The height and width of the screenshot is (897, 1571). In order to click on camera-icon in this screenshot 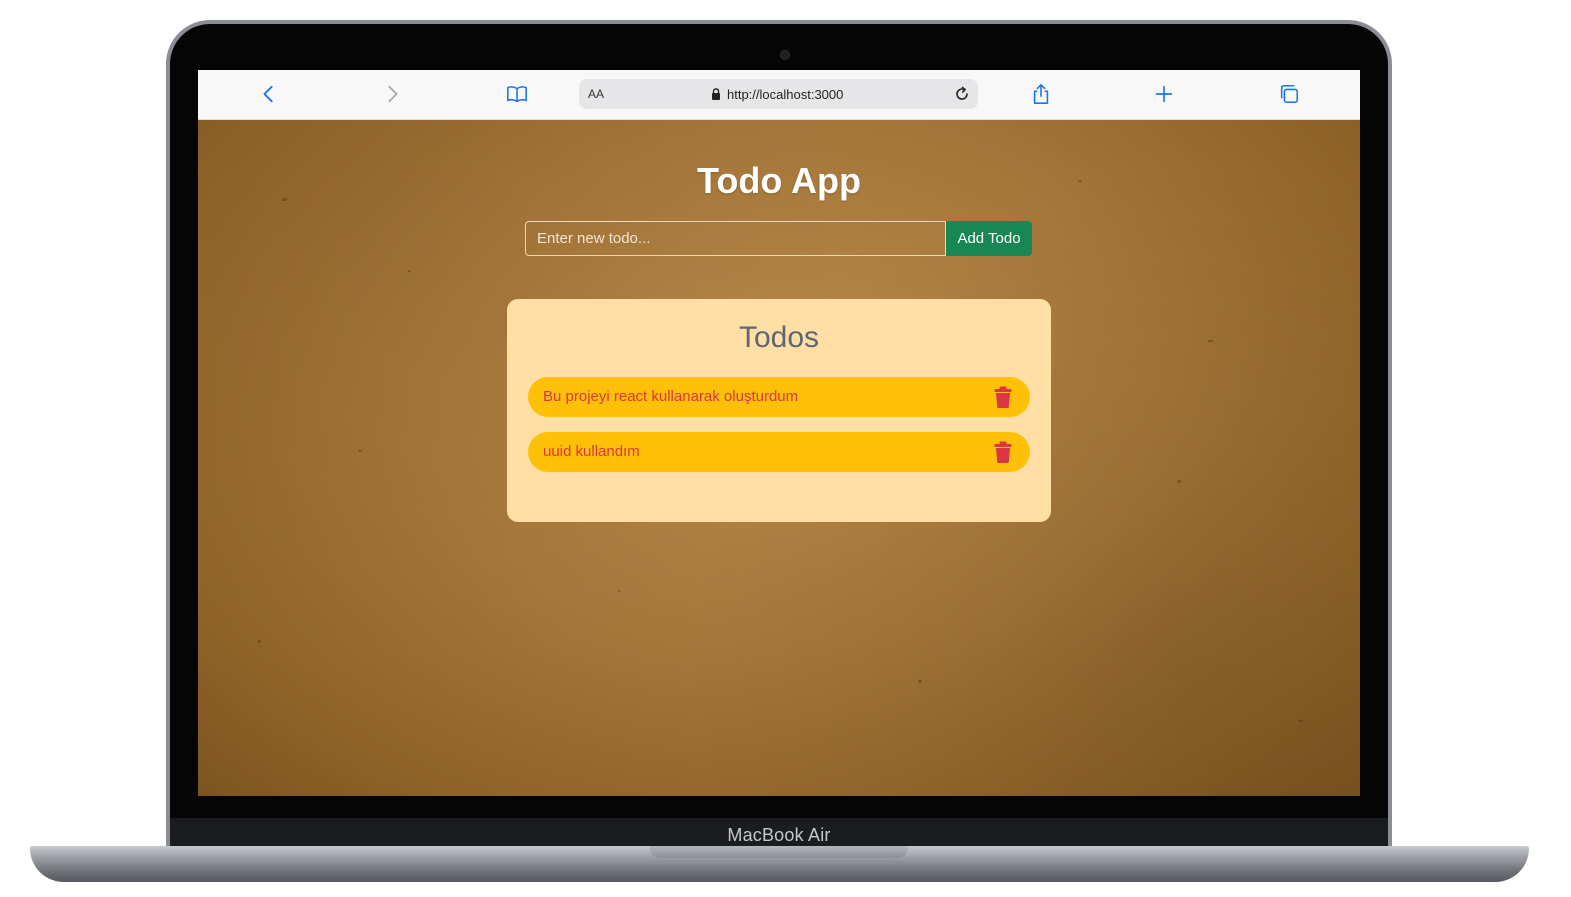, I will do `click(785, 55)`.